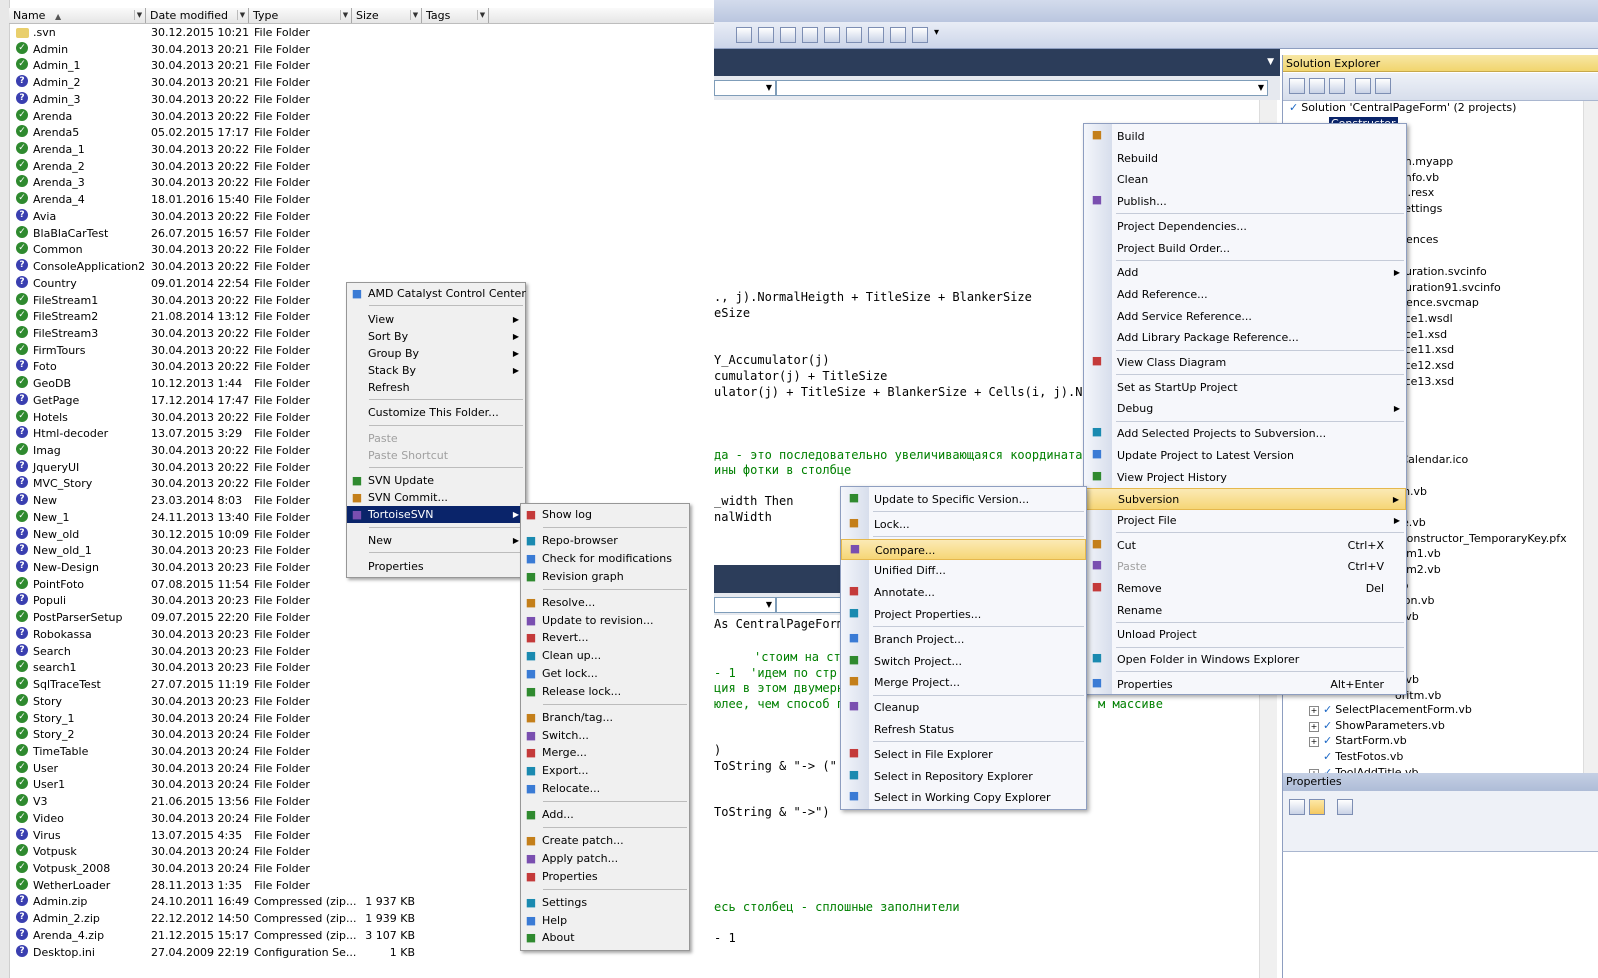  I want to click on menu-item-view: View ▶, so click(436, 319).